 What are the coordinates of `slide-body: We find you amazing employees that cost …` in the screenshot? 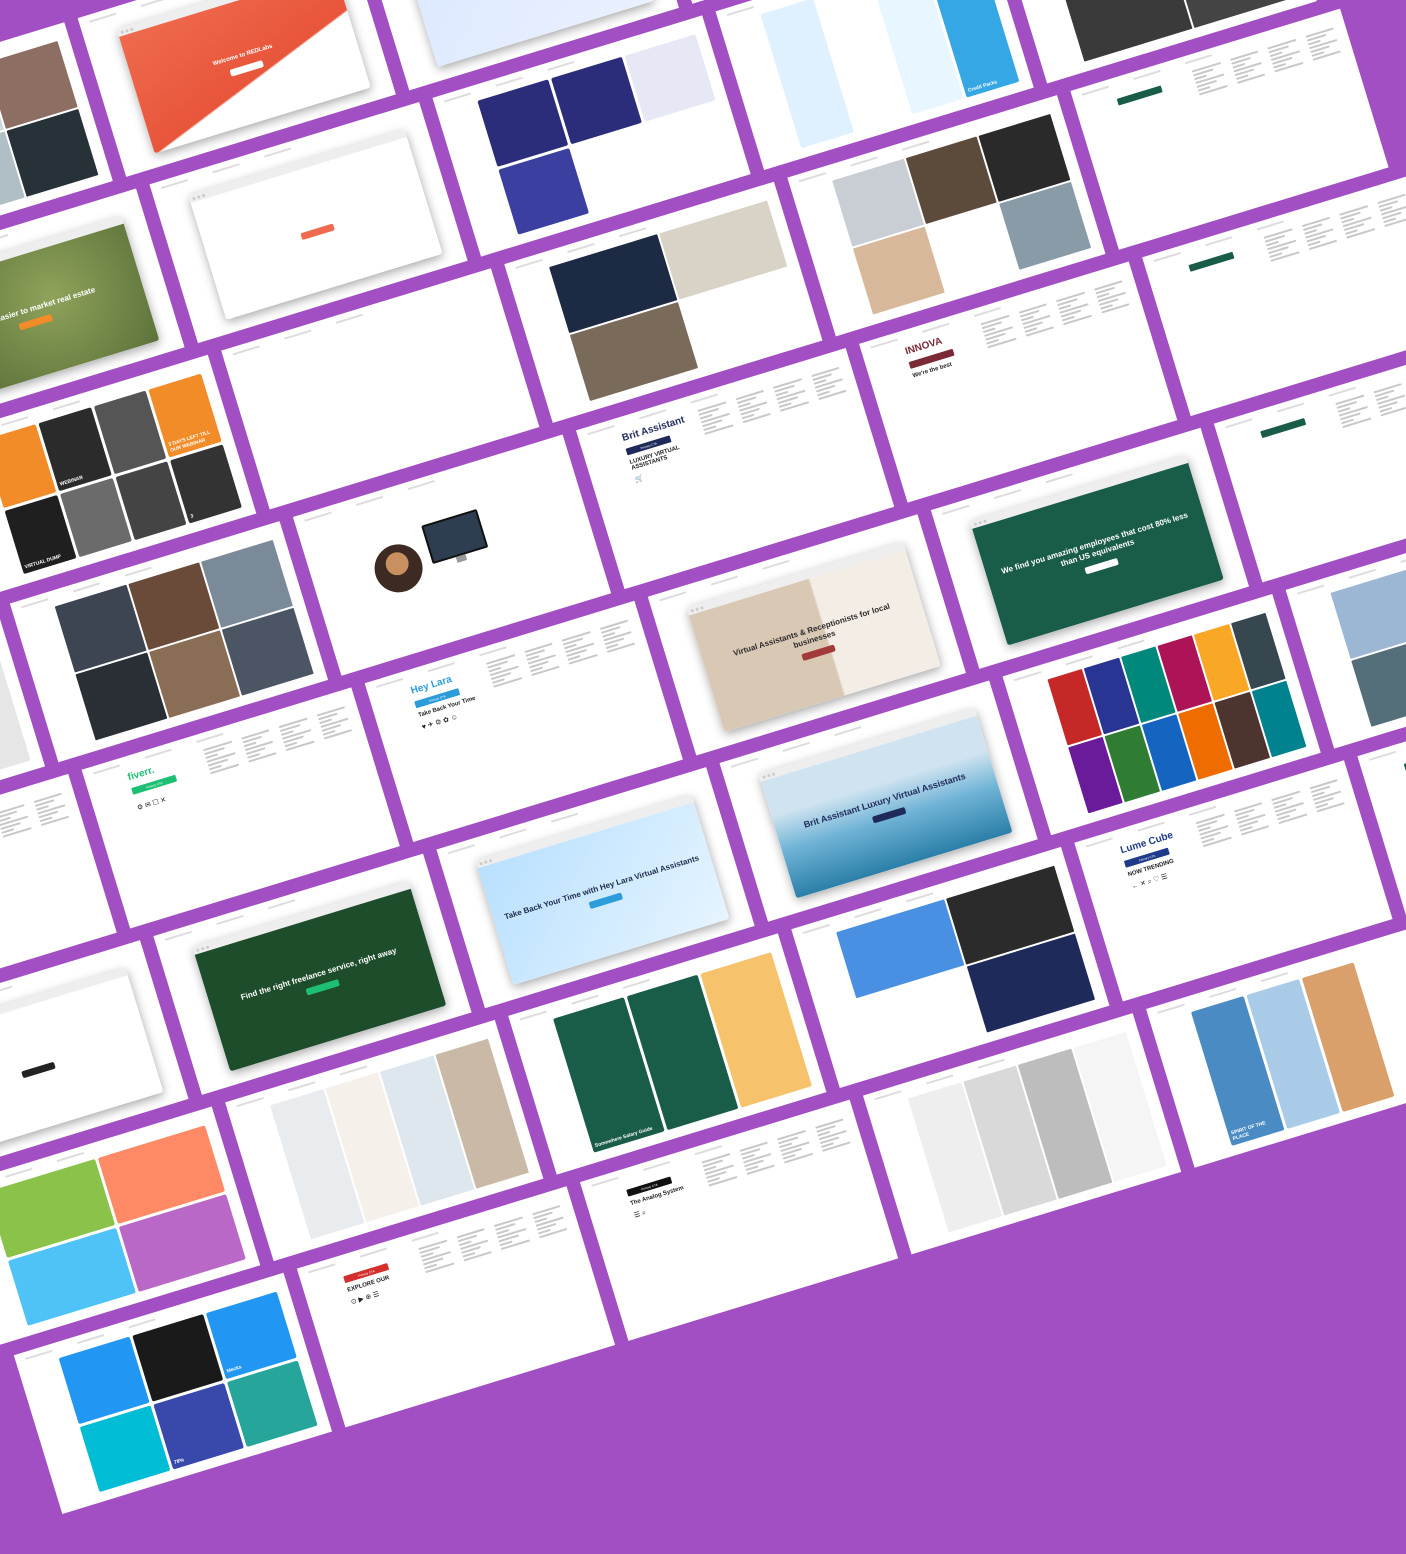 It's located at (1096, 550).